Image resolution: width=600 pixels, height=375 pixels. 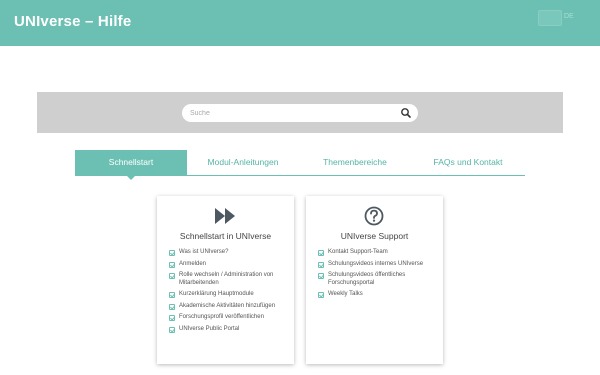 What do you see at coordinates (379, 295) in the screenshot?
I see `list-item: Weekly Talks` at bounding box center [379, 295].